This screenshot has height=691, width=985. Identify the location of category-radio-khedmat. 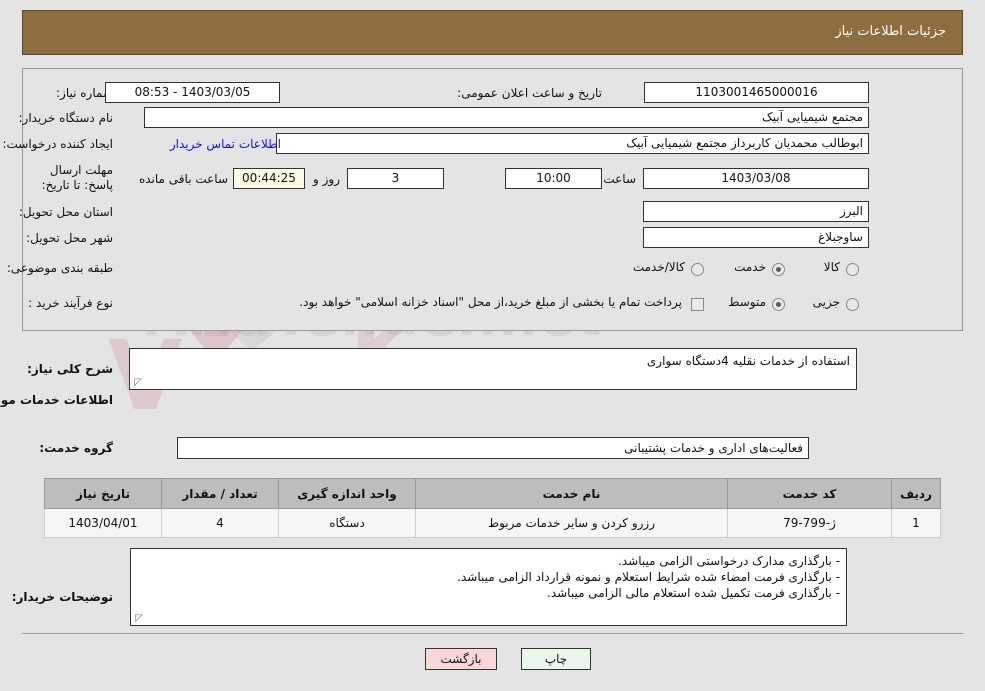
(778, 269).